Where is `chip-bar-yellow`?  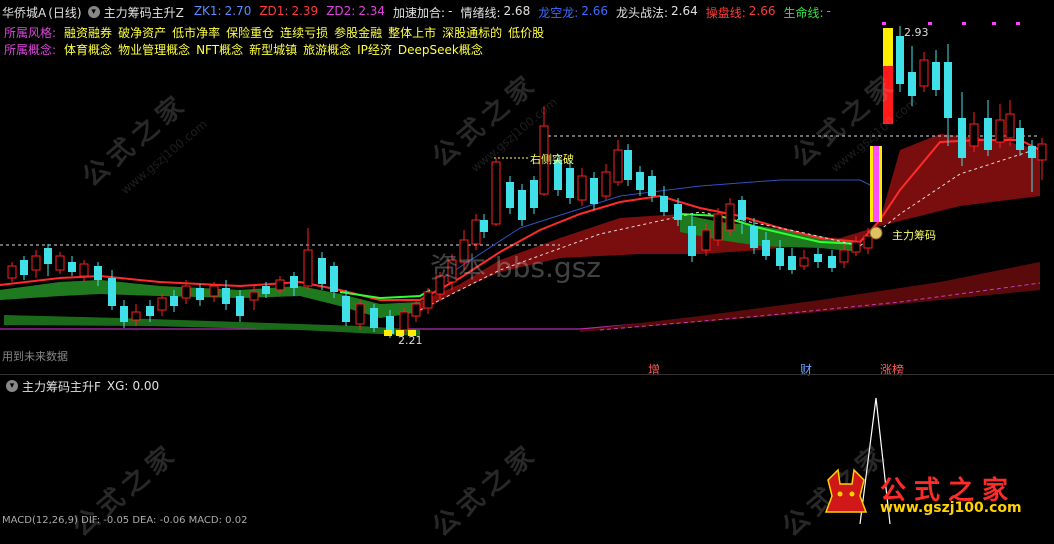
chip-bar-yellow is located at coordinates (888, 47).